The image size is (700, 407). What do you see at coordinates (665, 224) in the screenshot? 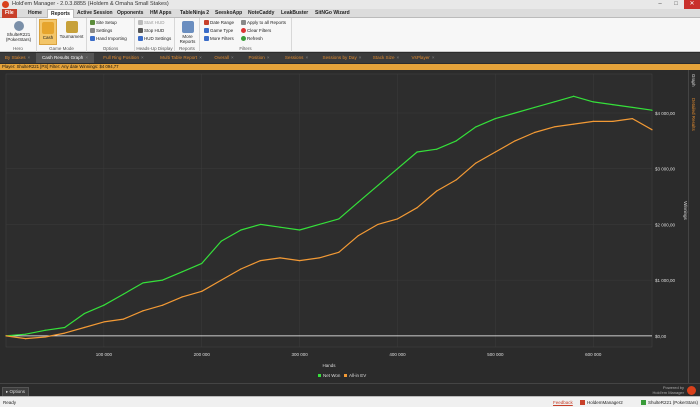
I see `y-tick-label: $2 000,00` at bounding box center [665, 224].